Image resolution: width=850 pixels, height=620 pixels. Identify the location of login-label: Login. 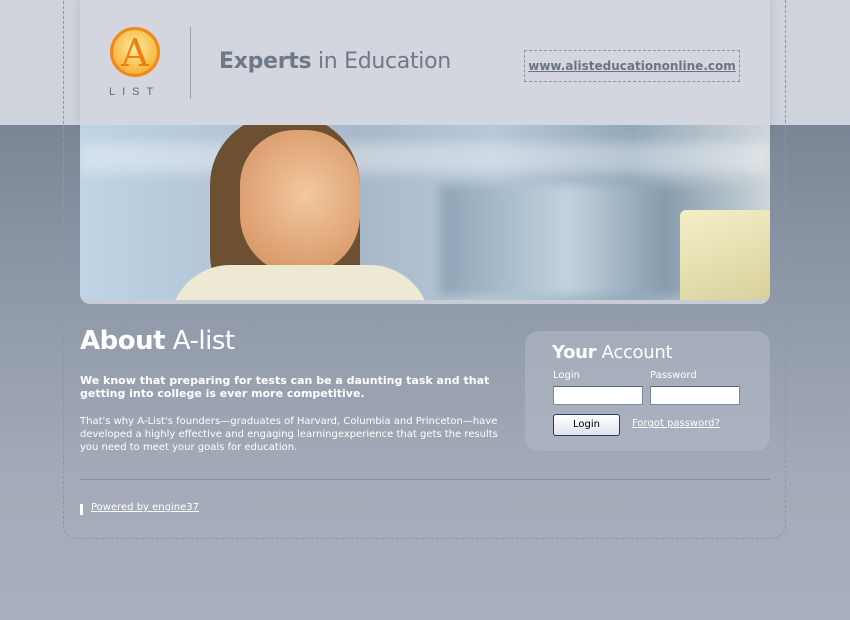
(566, 375).